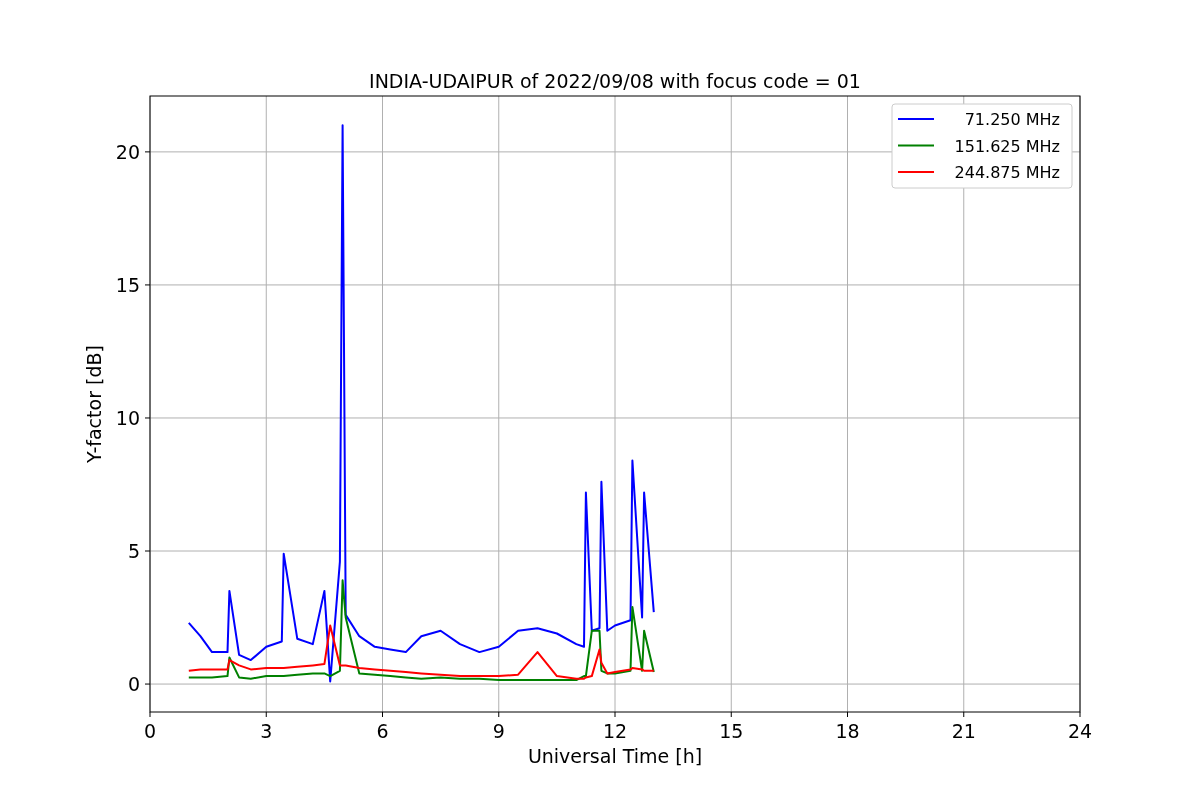 The image size is (1200, 800). Describe the element at coordinates (1012, 119) in the screenshot. I see `legend-label: 71.250 MHz` at that location.